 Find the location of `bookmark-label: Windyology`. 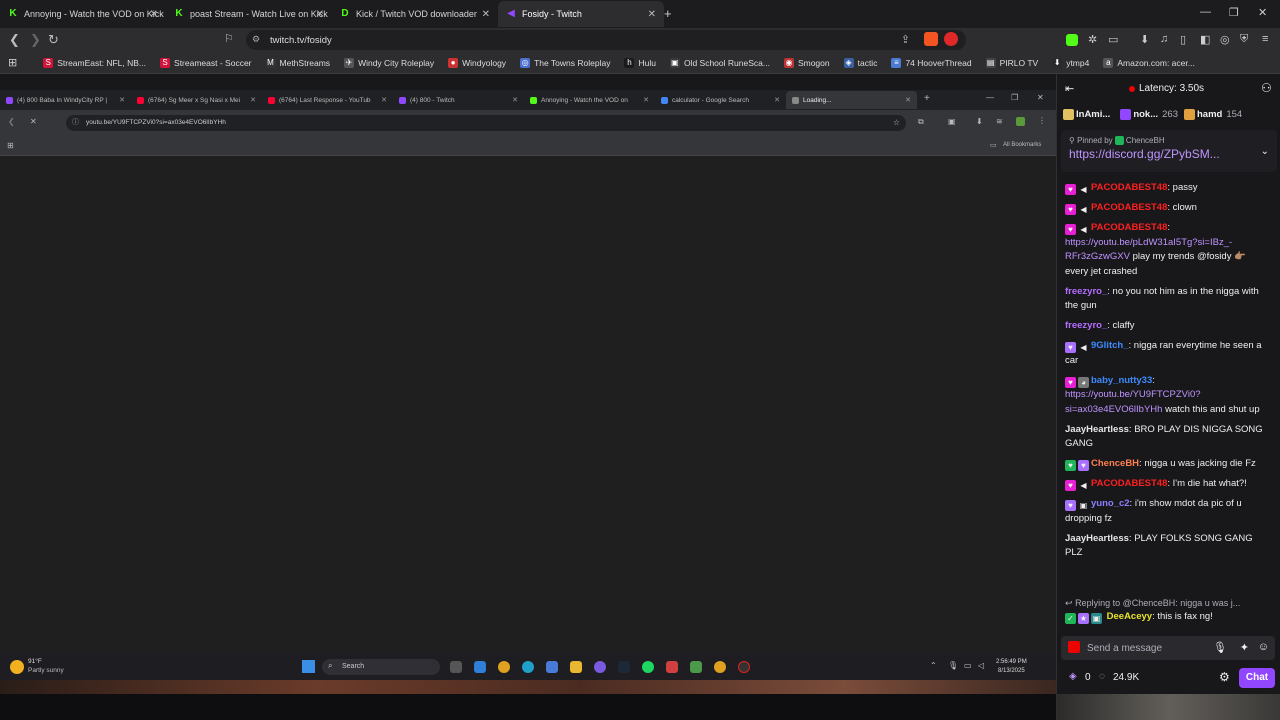

bookmark-label: Windyology is located at coordinates (484, 62).